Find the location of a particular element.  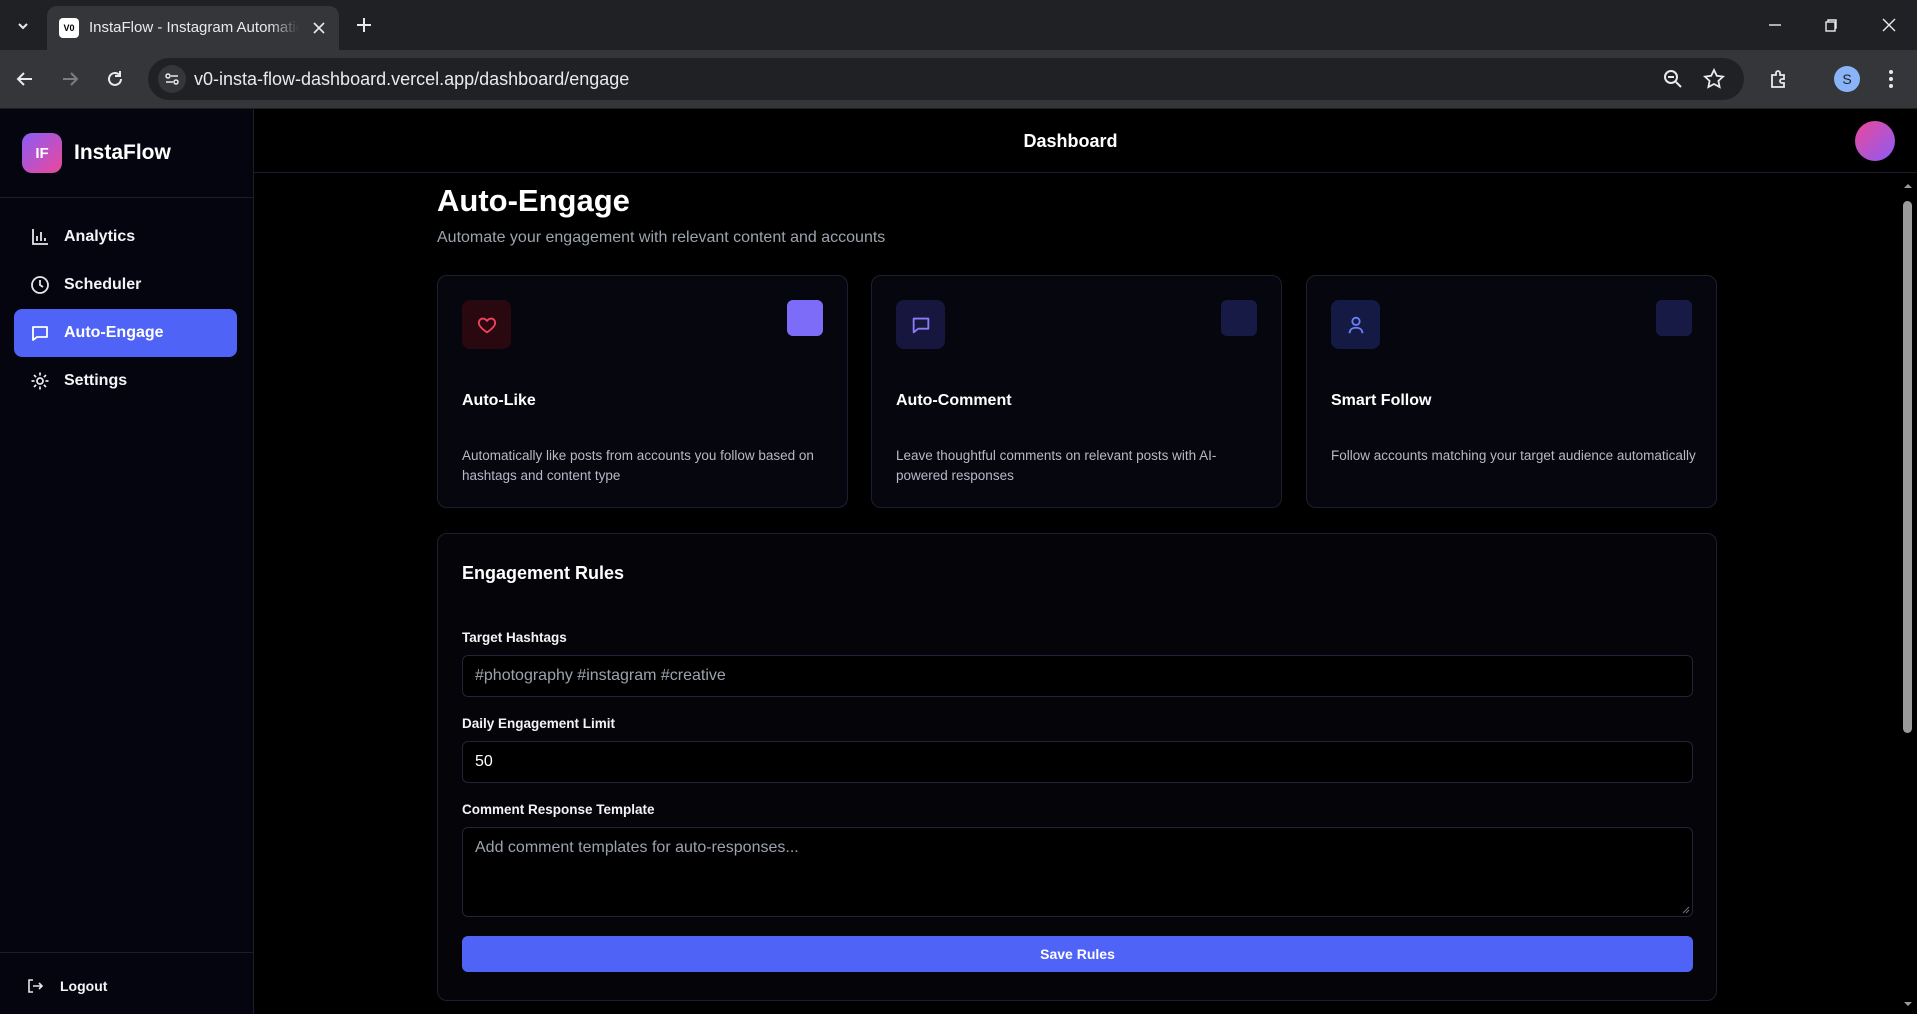

zoom-icon is located at coordinates (1673, 79).